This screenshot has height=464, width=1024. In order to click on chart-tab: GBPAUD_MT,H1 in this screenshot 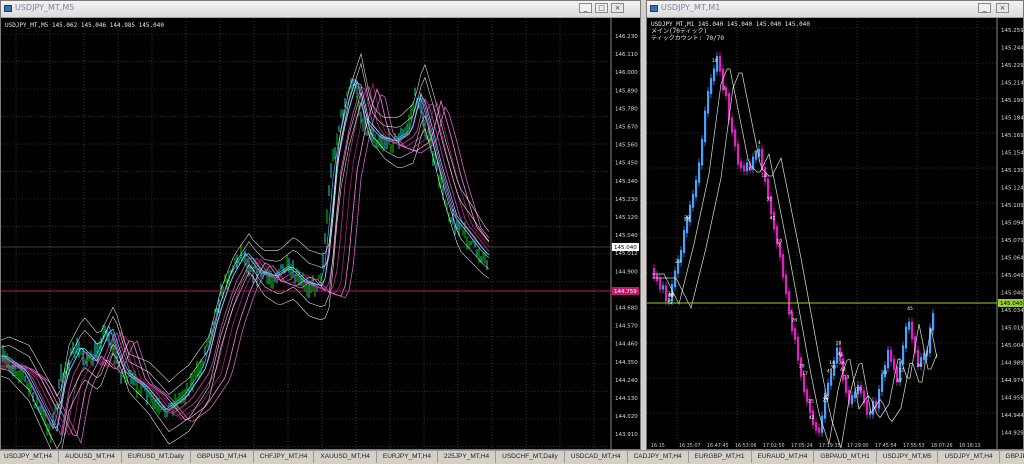, I will do `click(845, 457)`.